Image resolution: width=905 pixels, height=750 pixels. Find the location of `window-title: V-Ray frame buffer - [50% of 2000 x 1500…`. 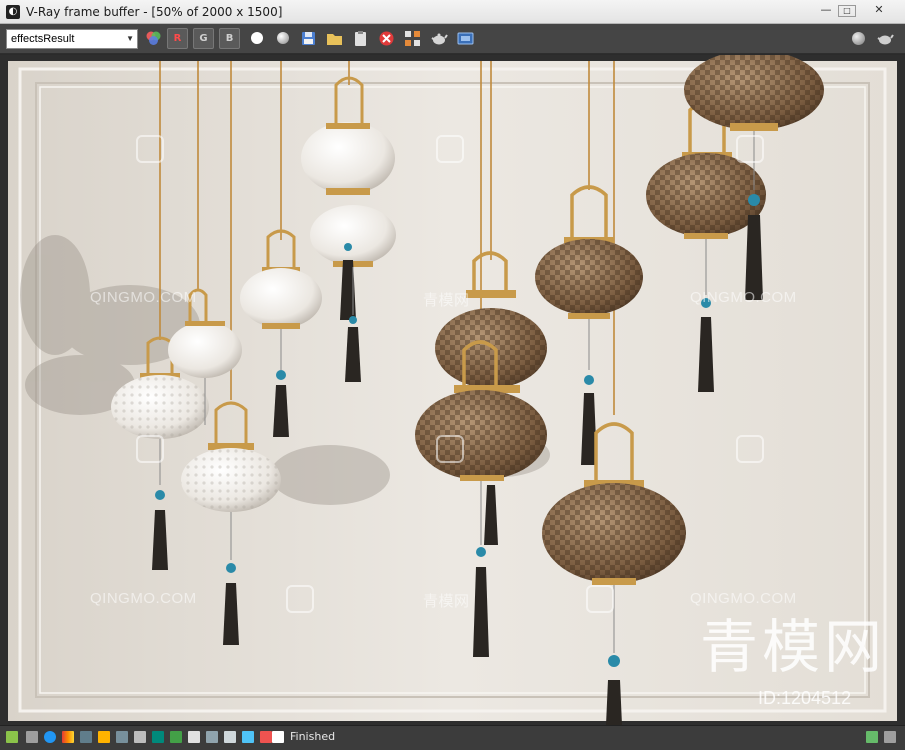

window-title: V-Ray frame buffer - [50% of 2000 x 1500… is located at coordinates (154, 12).